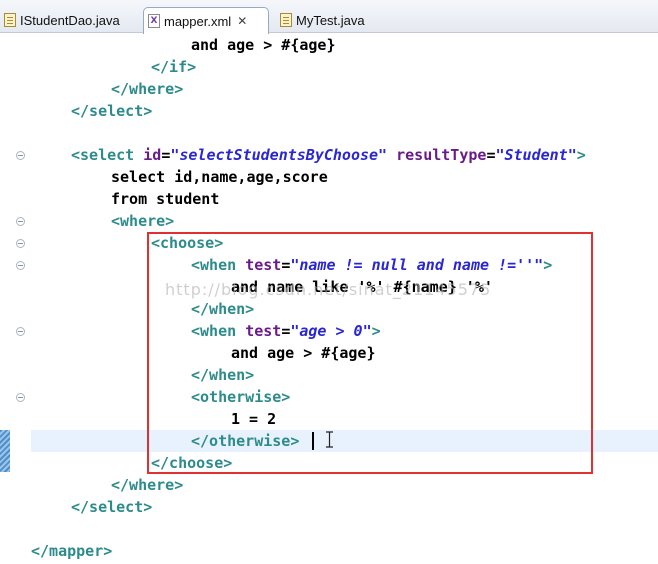 This screenshot has height=564, width=658. I want to click on code-line: and age > #{age}, so click(263, 45).